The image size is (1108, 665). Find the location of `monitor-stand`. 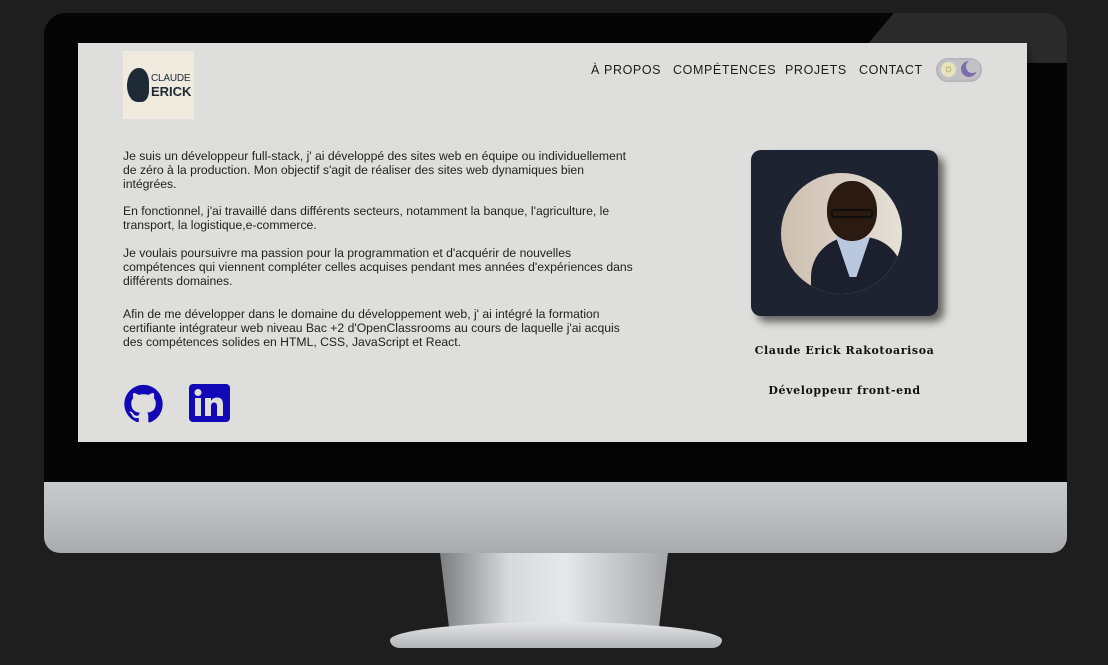

monitor-stand is located at coordinates (554, 590).